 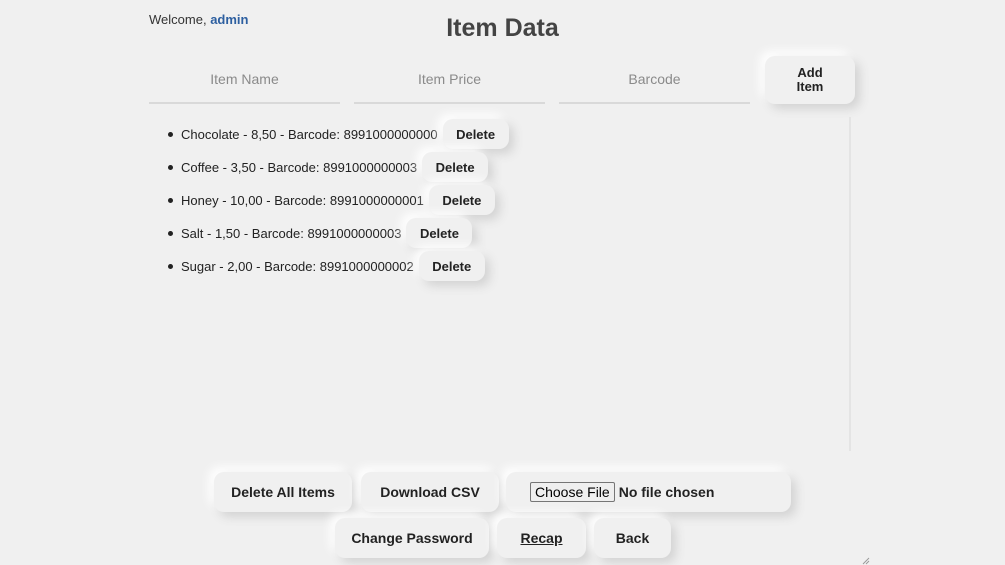 I want to click on file-upload-box: Choose File No file chosen, so click(x=648, y=492).